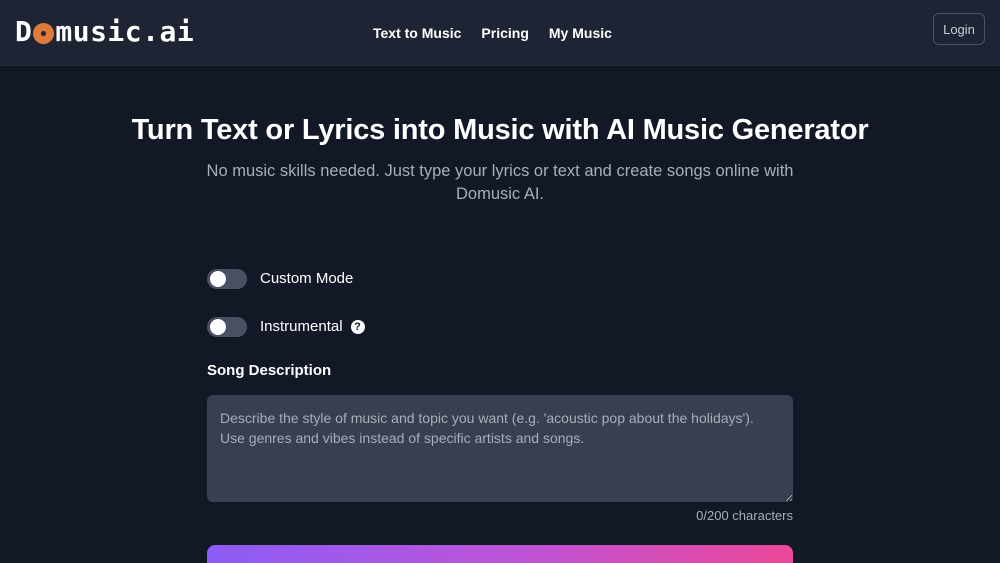  What do you see at coordinates (357, 327) in the screenshot?
I see `question-circle-icon: ?` at bounding box center [357, 327].